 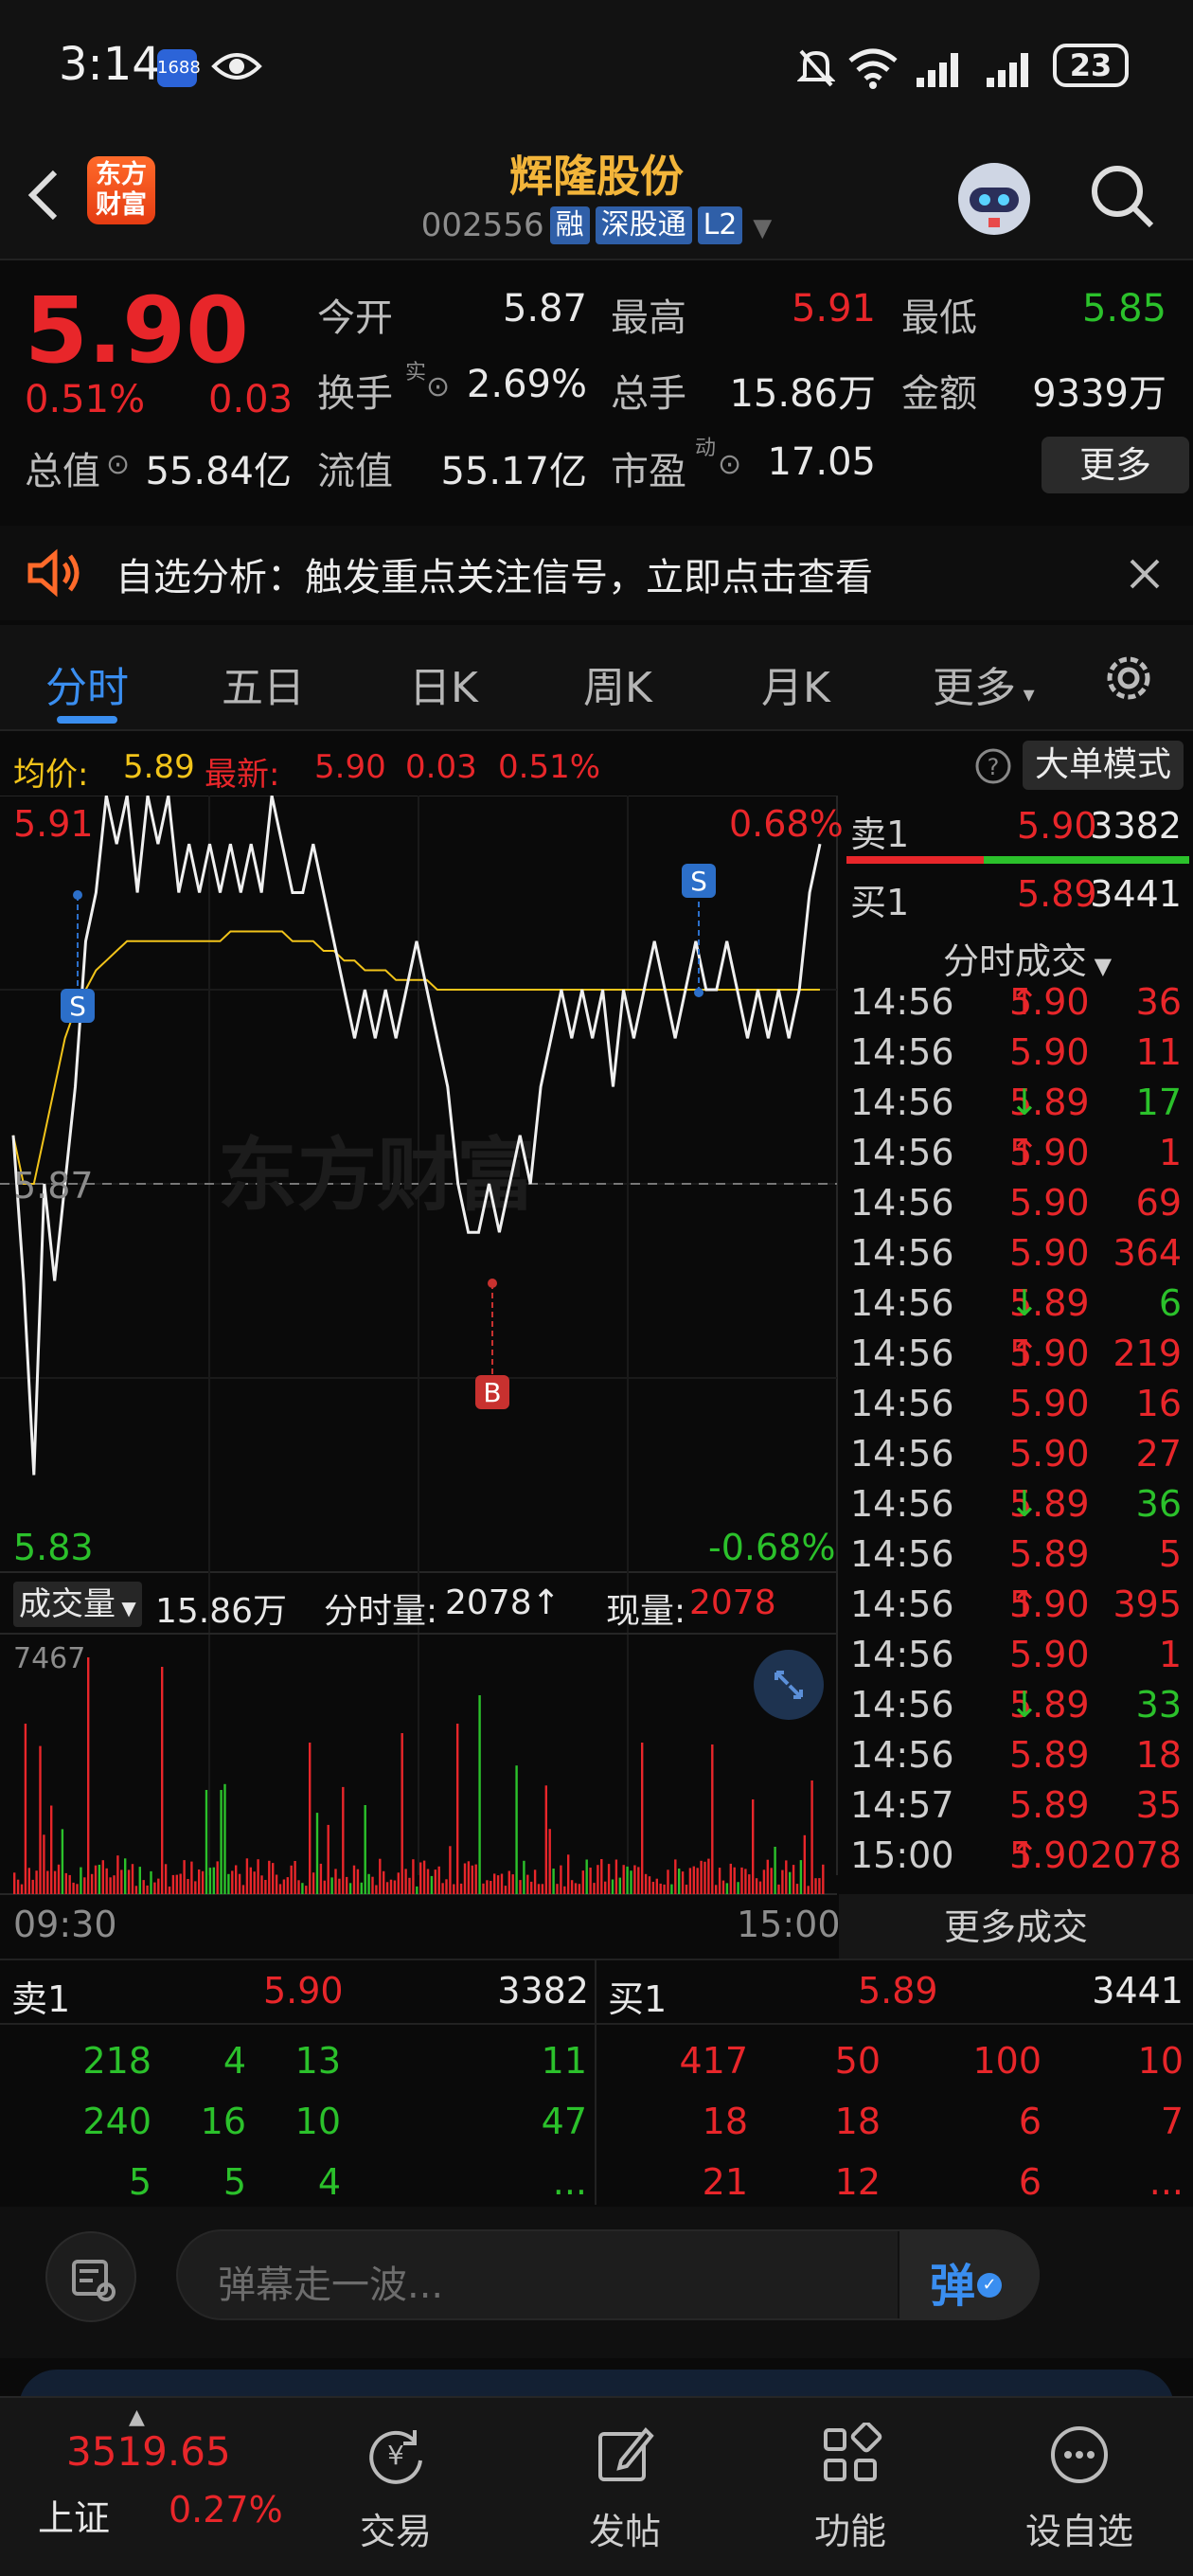 What do you see at coordinates (242, 775) in the screenshot?
I see `latest-label: 最新:` at bounding box center [242, 775].